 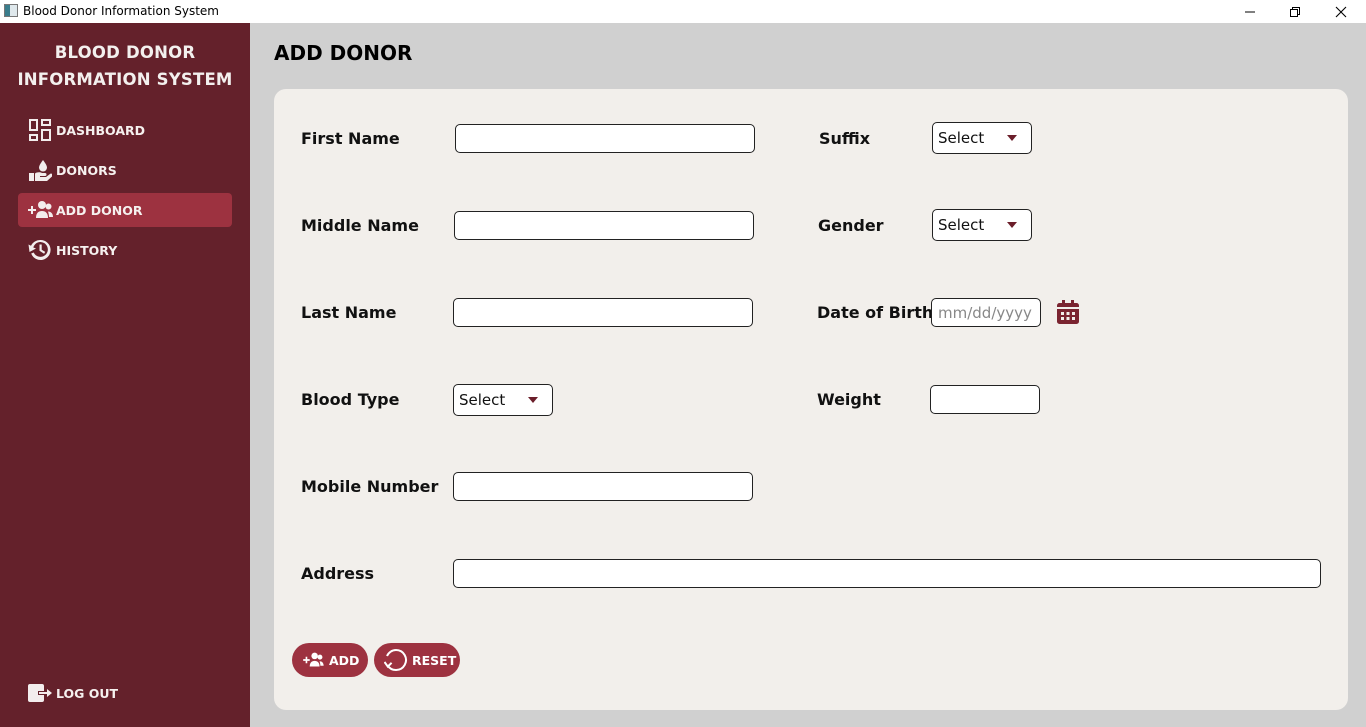 I want to click on address-input, so click(x=887, y=573).